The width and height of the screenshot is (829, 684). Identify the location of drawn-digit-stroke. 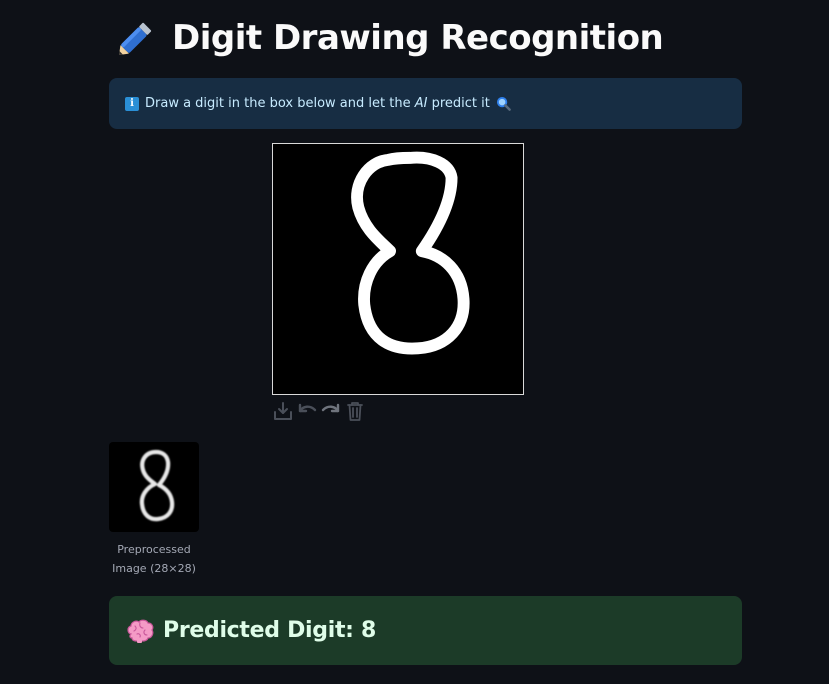
(410, 253).